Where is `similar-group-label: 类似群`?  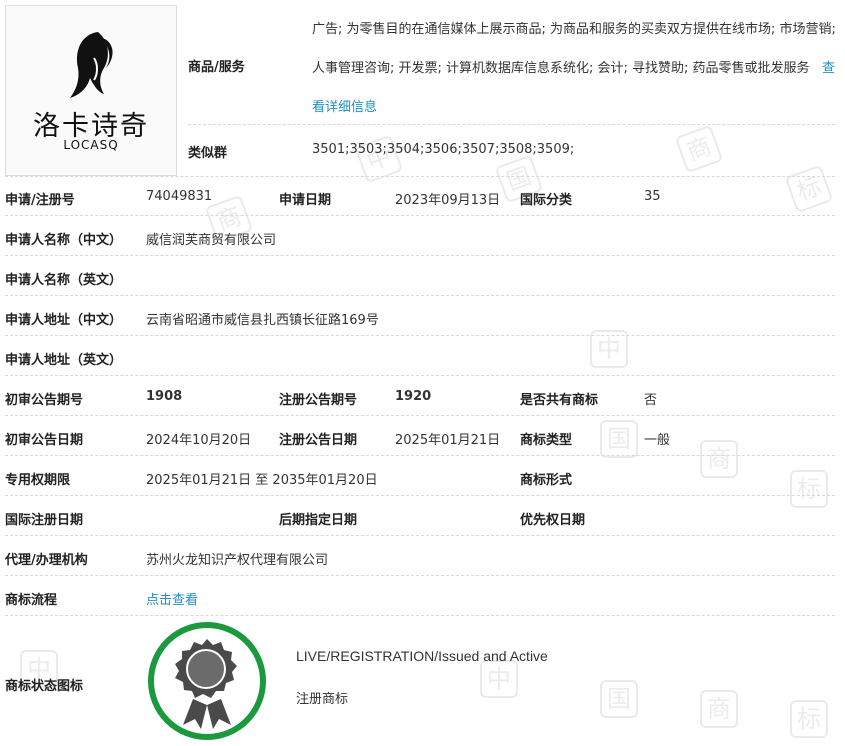 similar-group-label: 类似群 is located at coordinates (208, 153).